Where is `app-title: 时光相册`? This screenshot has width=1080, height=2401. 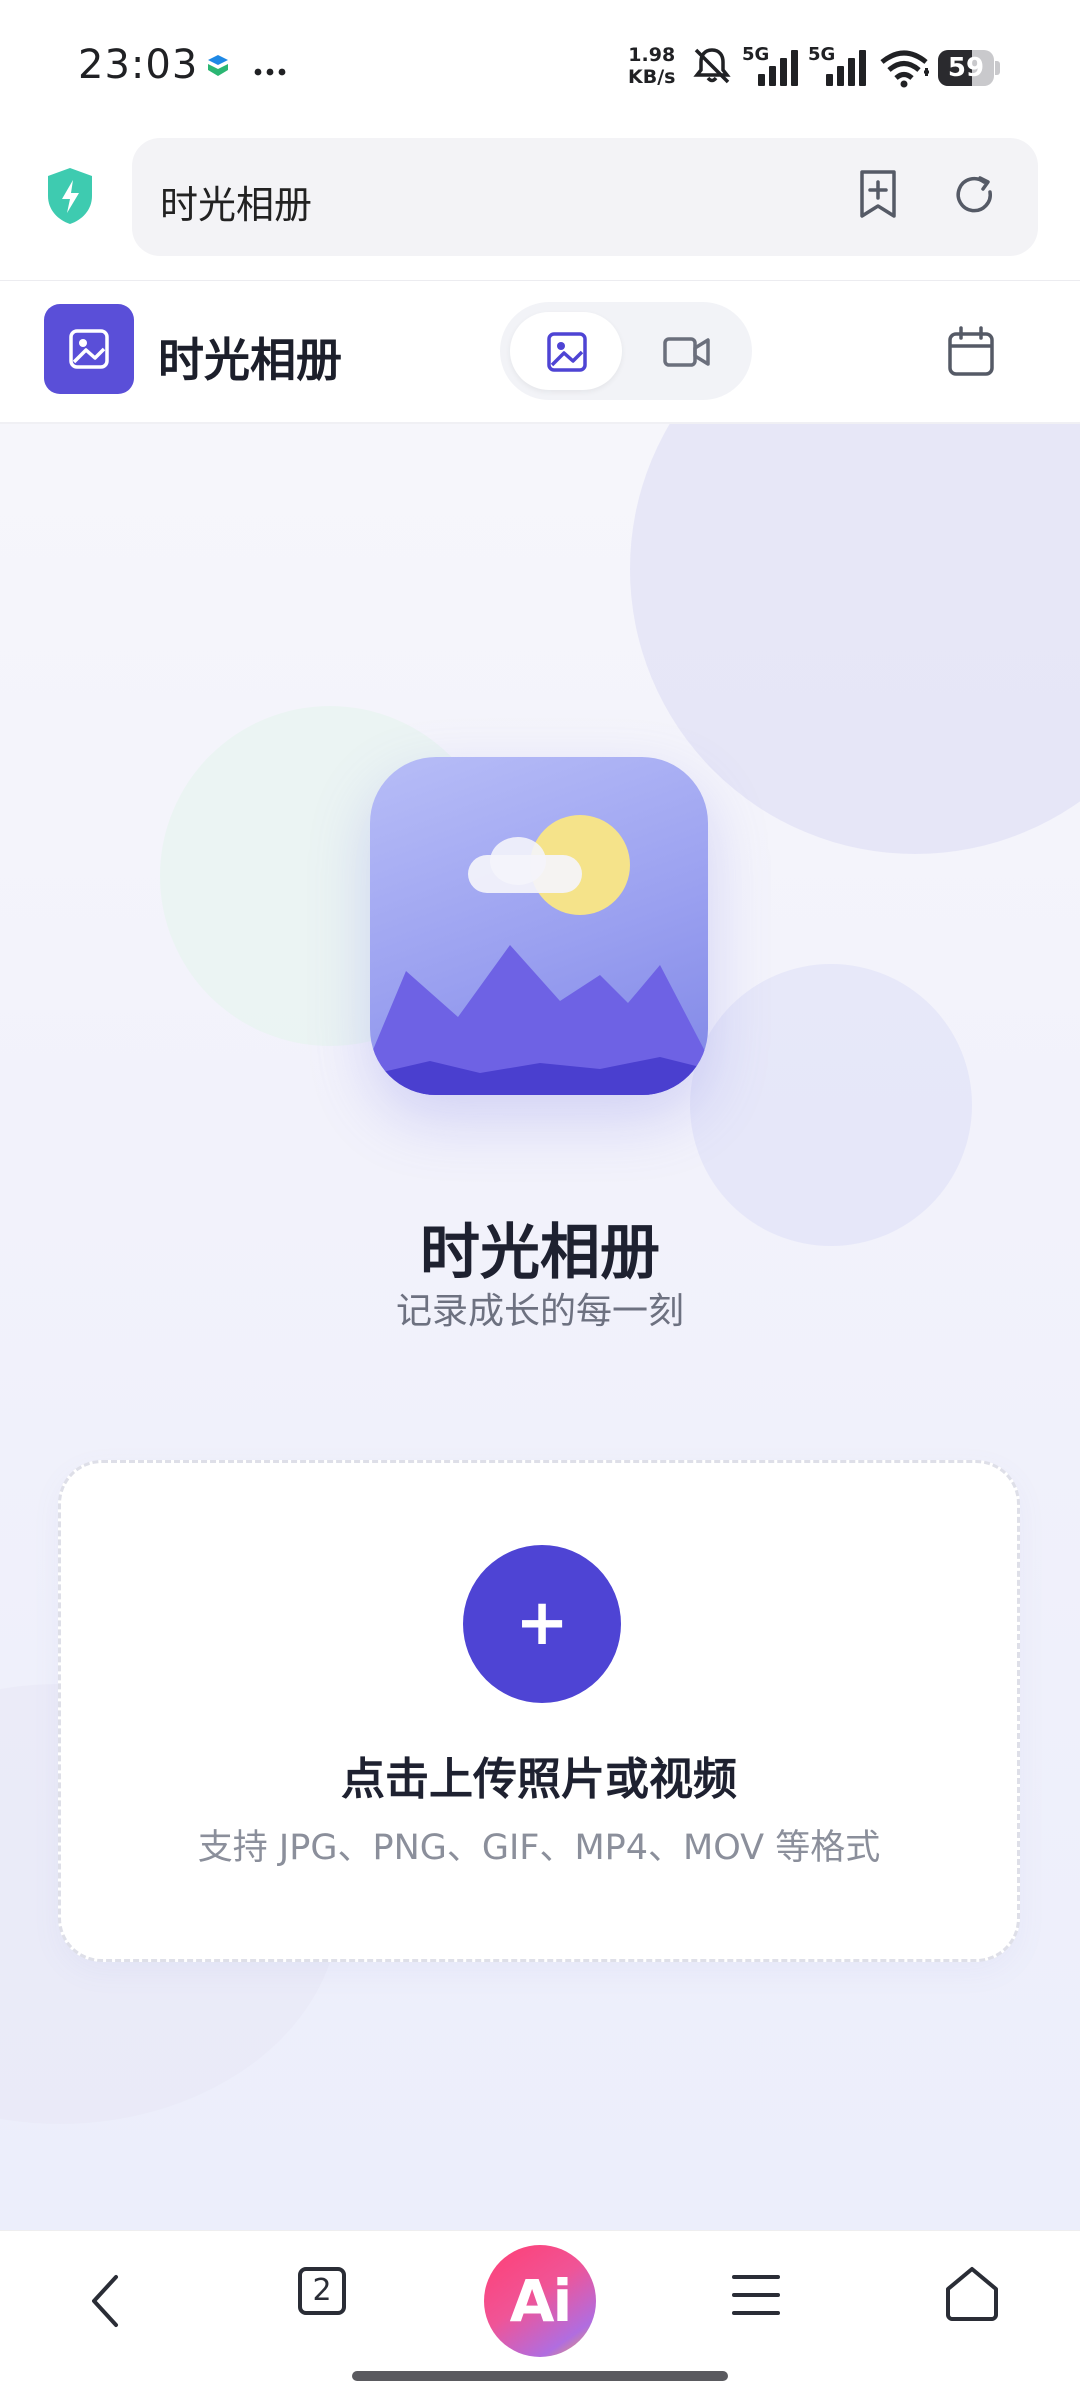 app-title: 时光相册 is located at coordinates (250, 360).